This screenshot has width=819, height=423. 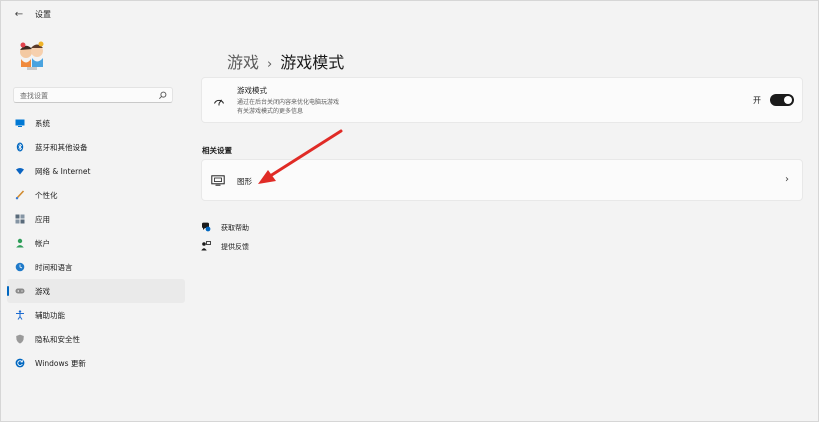 I want to click on sidebar-nav: 系统 蓝牙和其他设备 网络 & Internet 个性化 应用 帐户 时间和语言, so click(x=96, y=243).